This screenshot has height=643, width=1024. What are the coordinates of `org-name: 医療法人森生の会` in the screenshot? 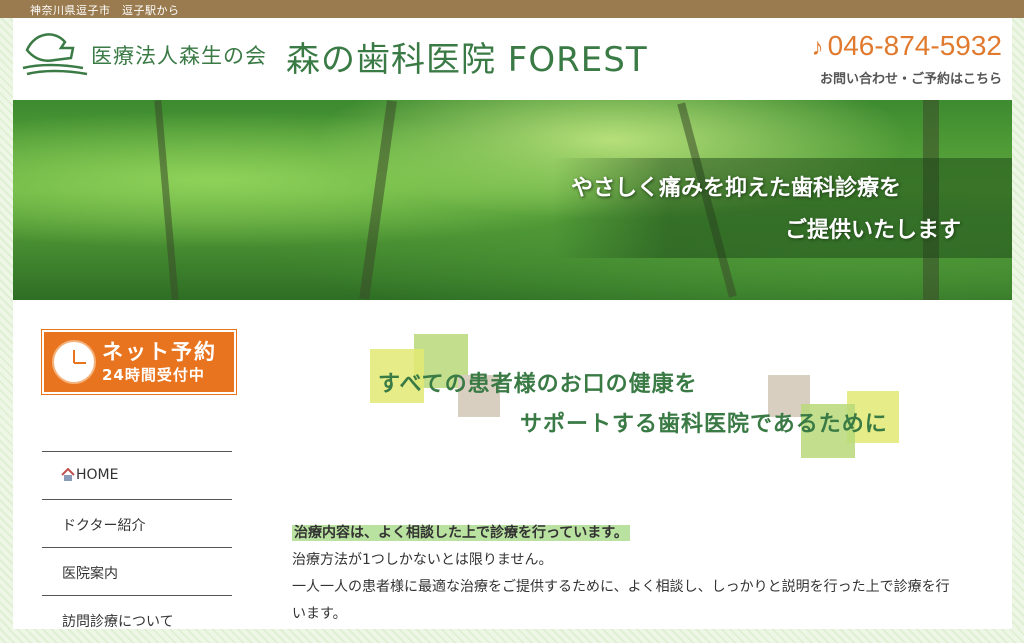 It's located at (179, 56).